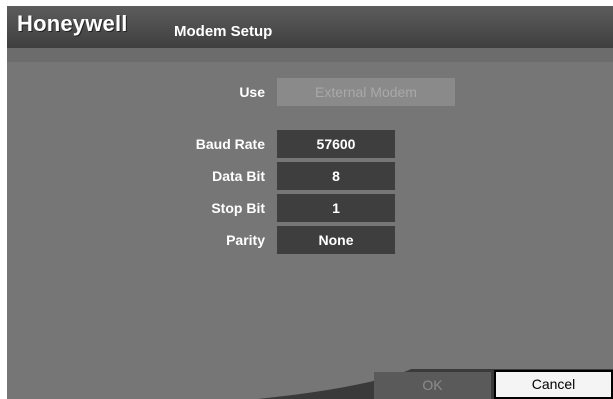  I want to click on page-title: Modem Setup, so click(223, 31).